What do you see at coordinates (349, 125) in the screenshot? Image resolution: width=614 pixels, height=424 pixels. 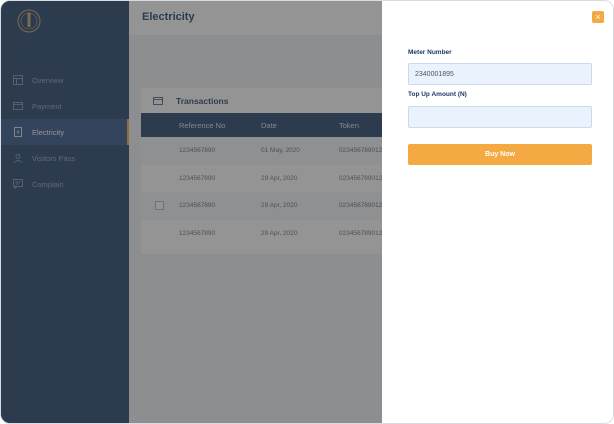 I see `column-token: Token` at bounding box center [349, 125].